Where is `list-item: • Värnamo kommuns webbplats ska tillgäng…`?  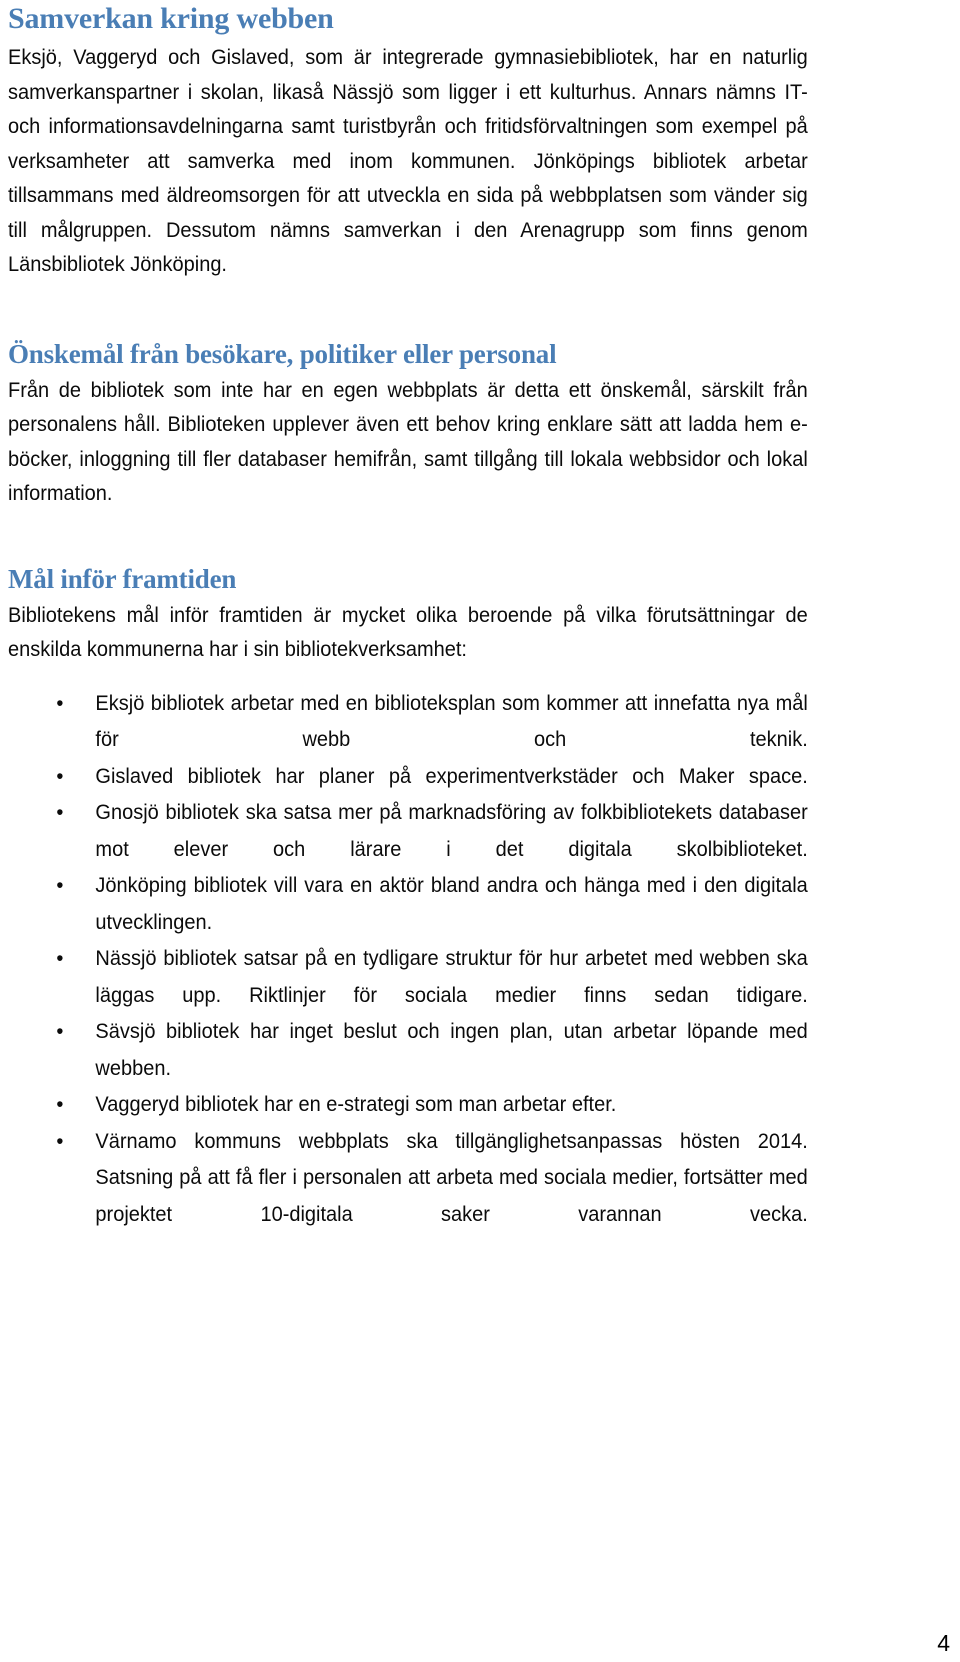
list-item: • Värnamo kommuns webbplats ska tillgäng… is located at coordinates (408, 1178).